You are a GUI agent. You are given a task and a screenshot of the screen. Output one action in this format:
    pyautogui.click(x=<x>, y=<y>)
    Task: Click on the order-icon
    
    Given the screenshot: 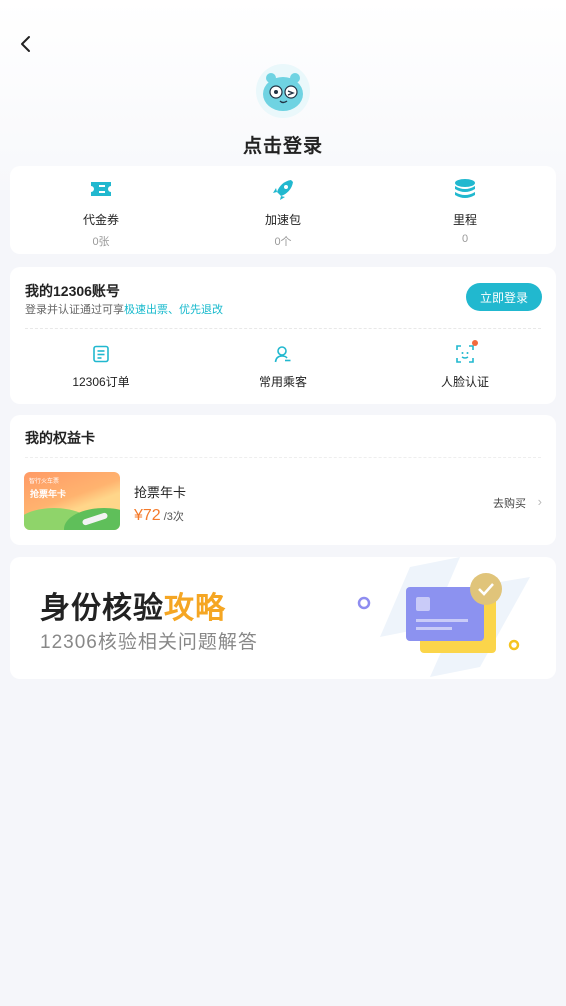 What is the action you would take?
    pyautogui.click(x=101, y=354)
    